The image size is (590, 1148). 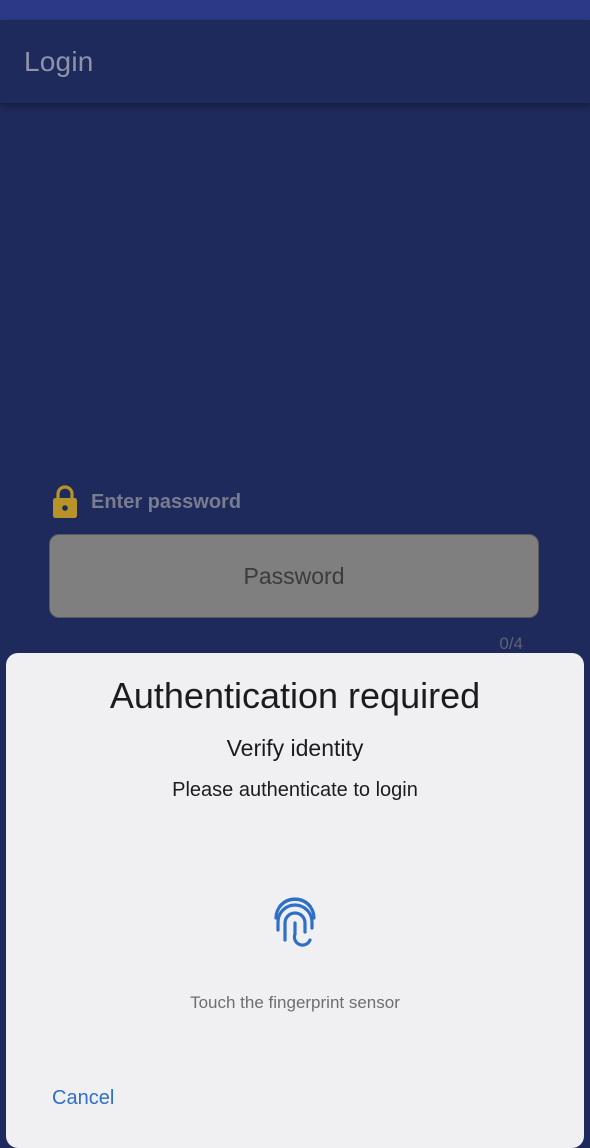 I want to click on dialog-subtitle: Verify identity, so click(x=295, y=748).